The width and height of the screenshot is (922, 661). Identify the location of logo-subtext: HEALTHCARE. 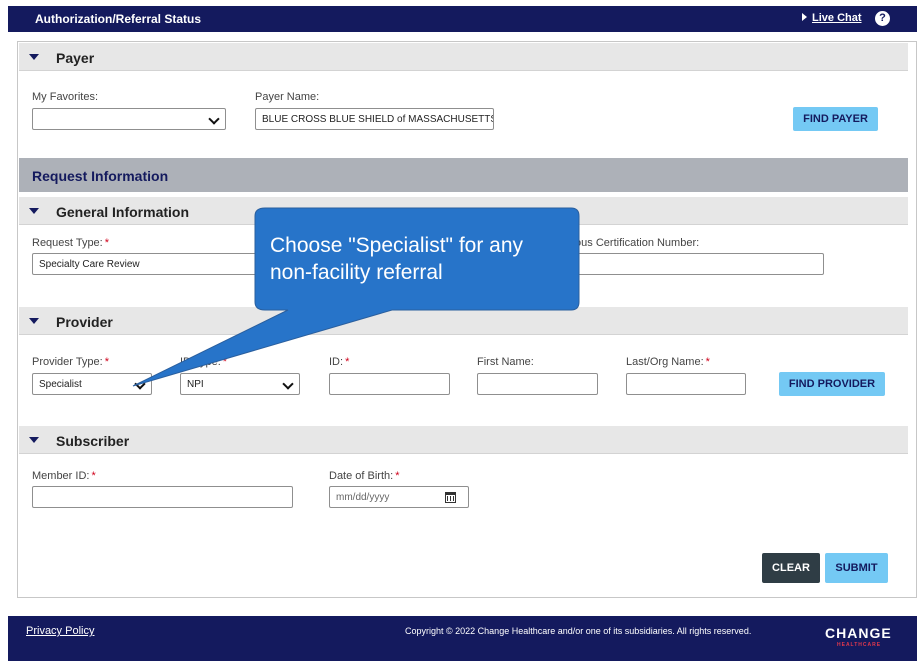
(859, 645).